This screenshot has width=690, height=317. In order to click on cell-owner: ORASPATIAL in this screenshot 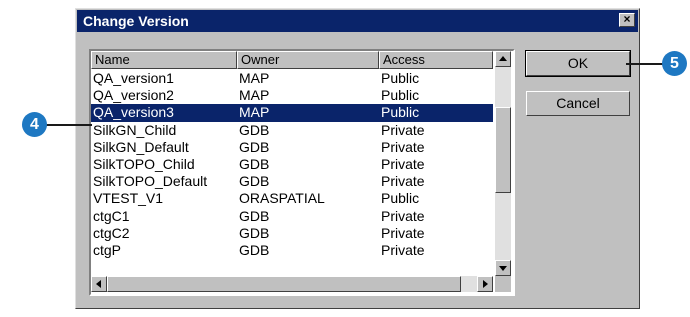, I will do `click(282, 198)`.